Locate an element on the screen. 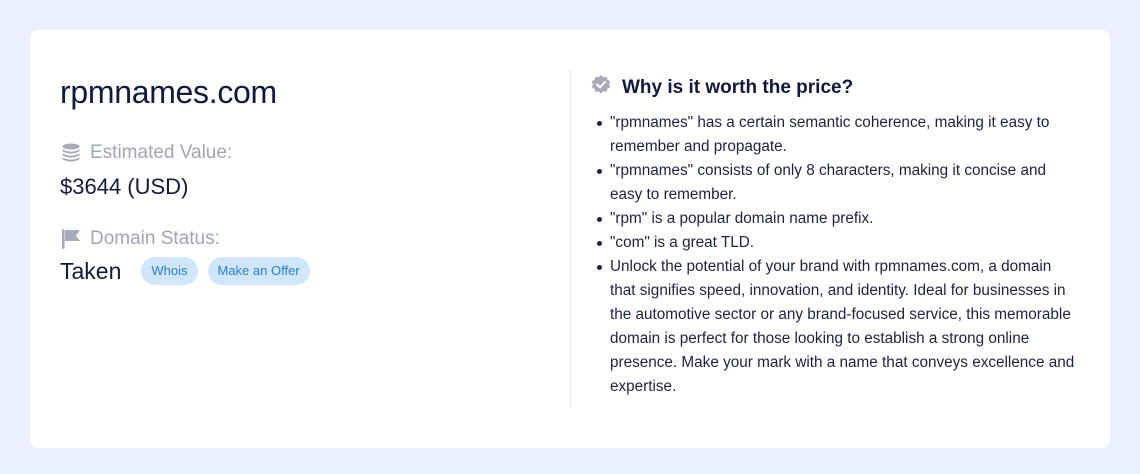 The width and height of the screenshot is (1140, 474). domain-status-label-row: Domain Status: is located at coordinates (140, 239).